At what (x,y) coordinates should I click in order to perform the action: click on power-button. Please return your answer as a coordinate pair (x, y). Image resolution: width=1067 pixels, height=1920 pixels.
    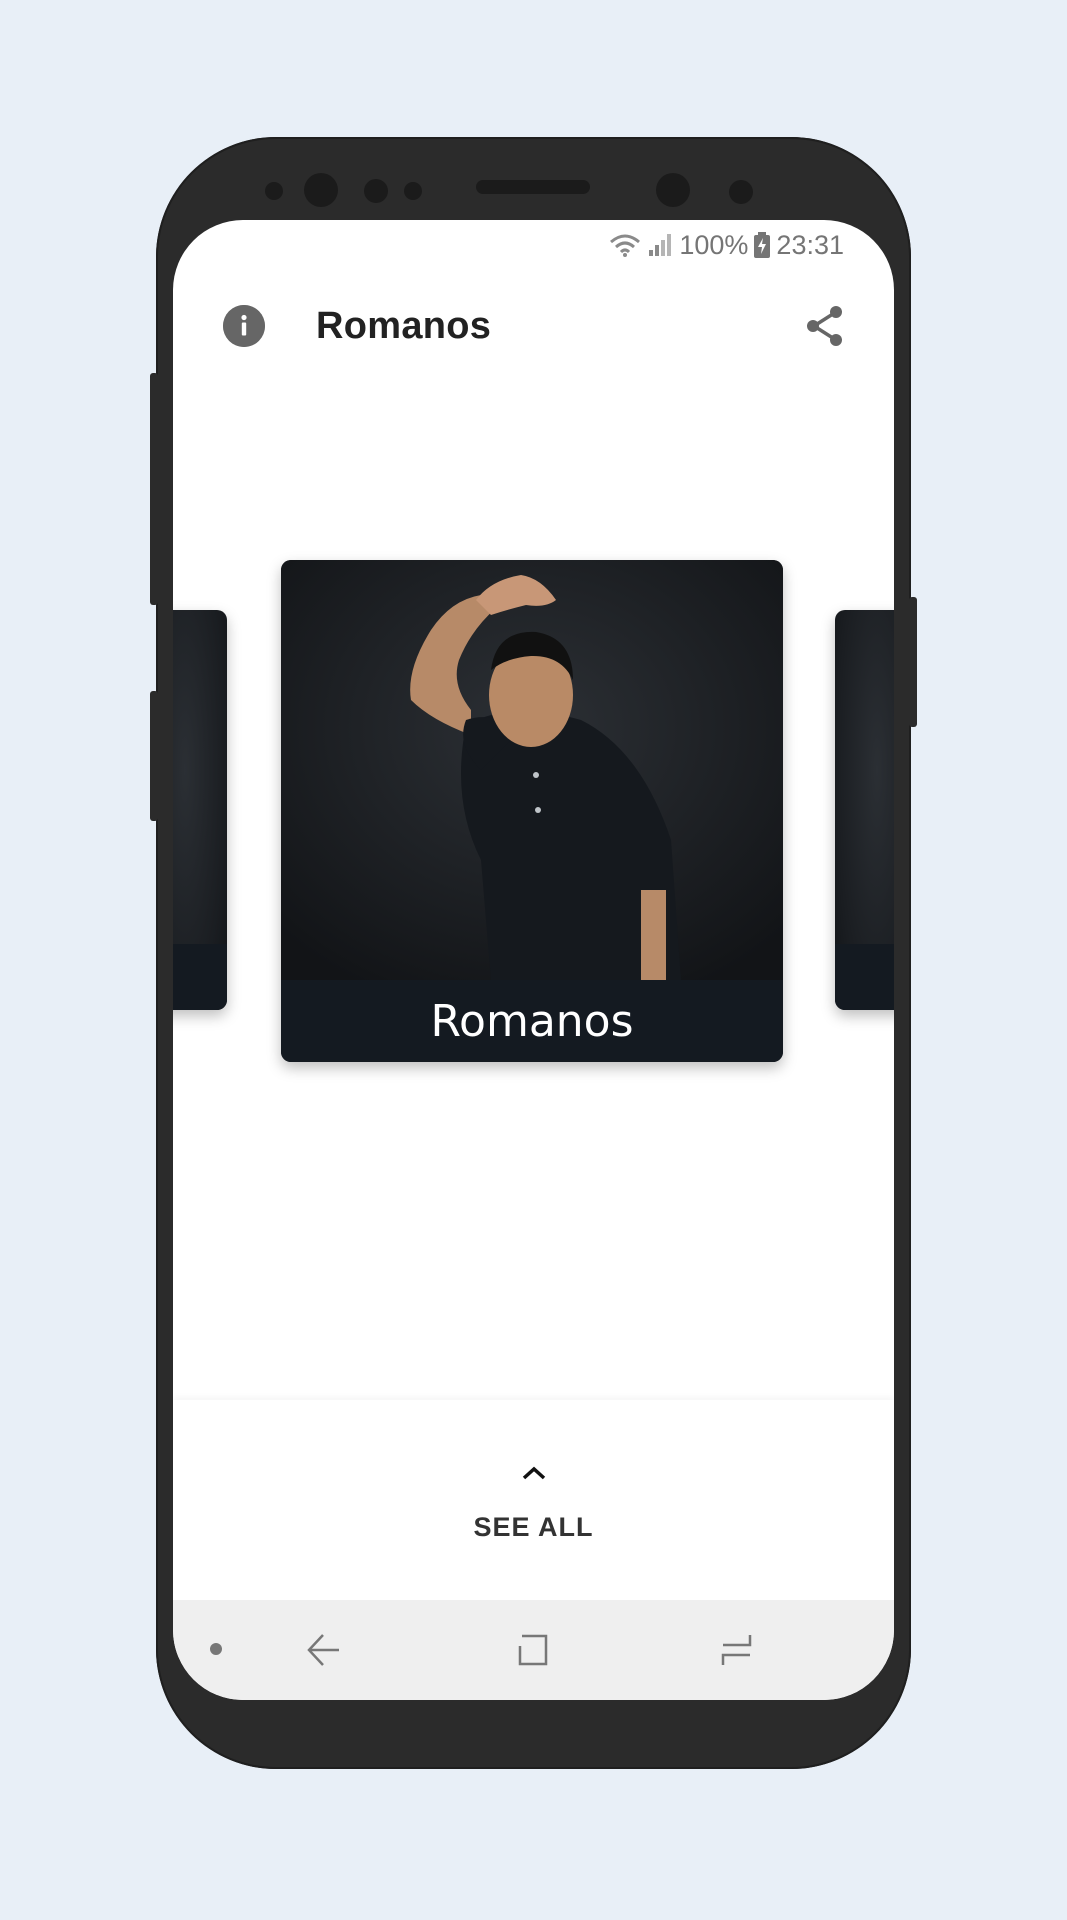
    Looking at the image, I should click on (913, 662).